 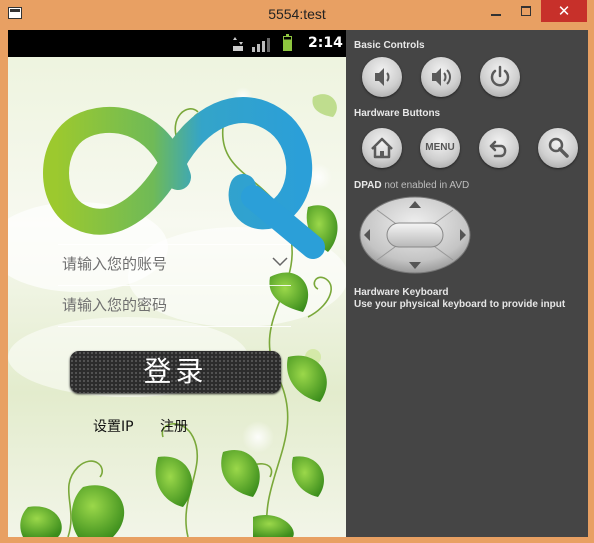 I want to click on close-button: ✕, so click(x=564, y=11).